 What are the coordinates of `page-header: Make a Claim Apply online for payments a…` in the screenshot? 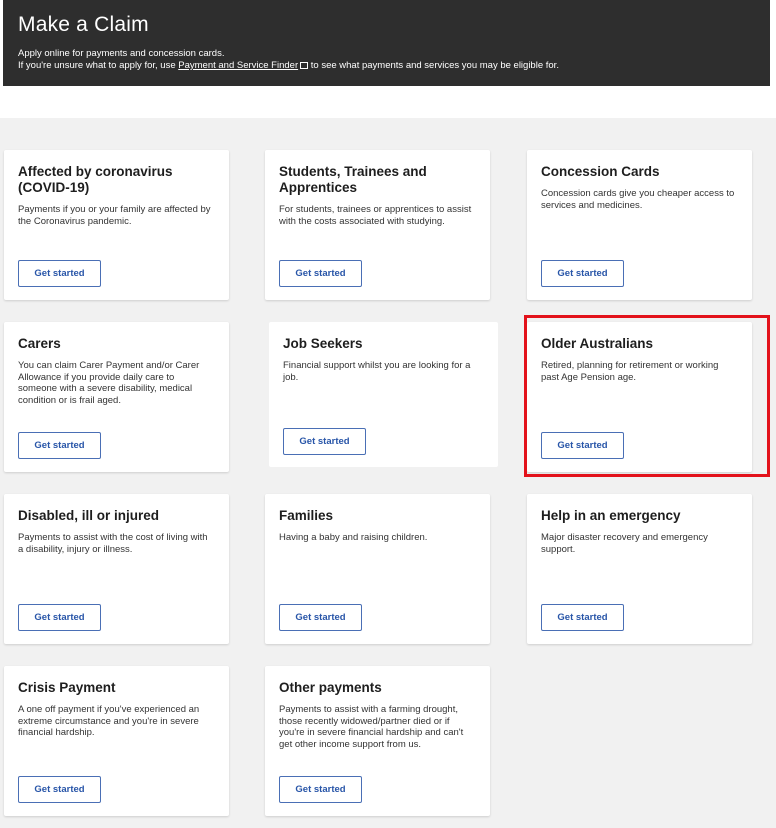 It's located at (386, 43).